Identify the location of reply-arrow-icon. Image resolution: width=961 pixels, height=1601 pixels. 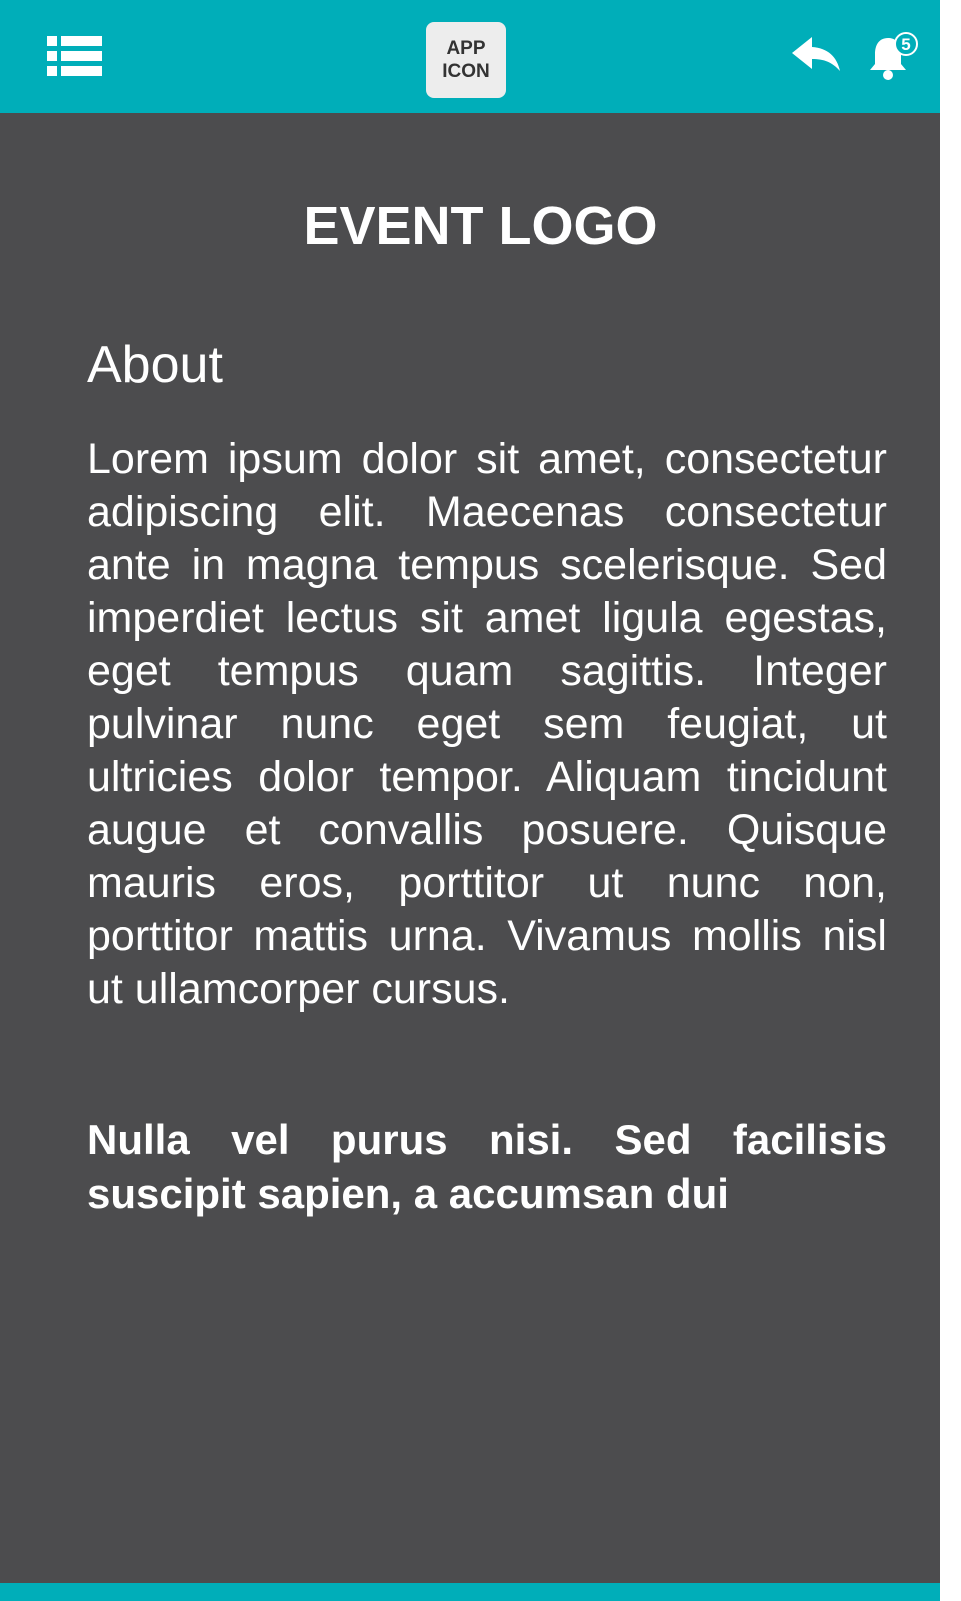
(816, 54).